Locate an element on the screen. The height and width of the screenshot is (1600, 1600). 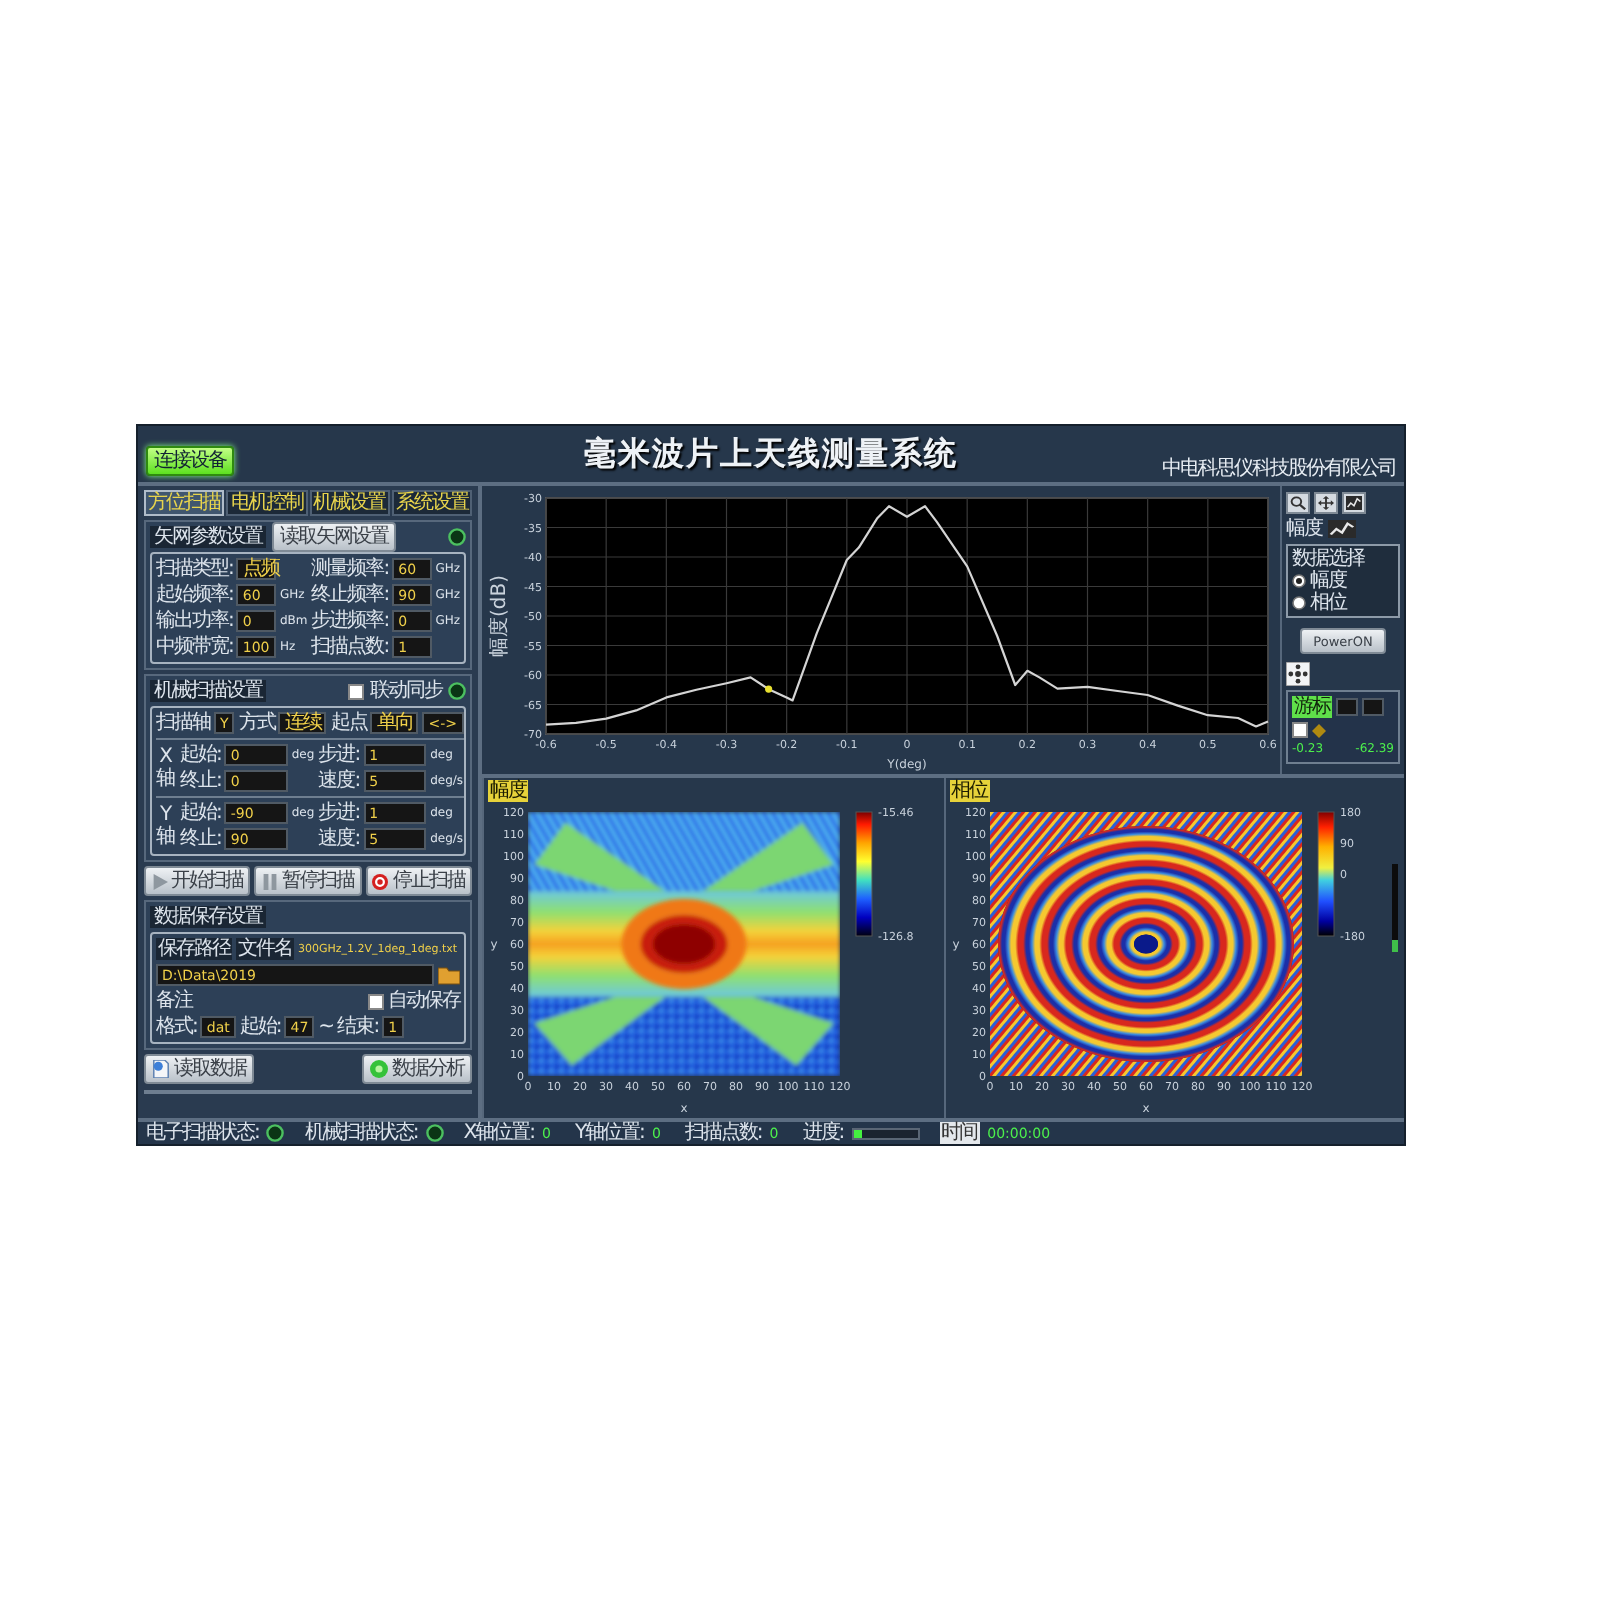
option-label: 幅度 is located at coordinates (1328, 581).